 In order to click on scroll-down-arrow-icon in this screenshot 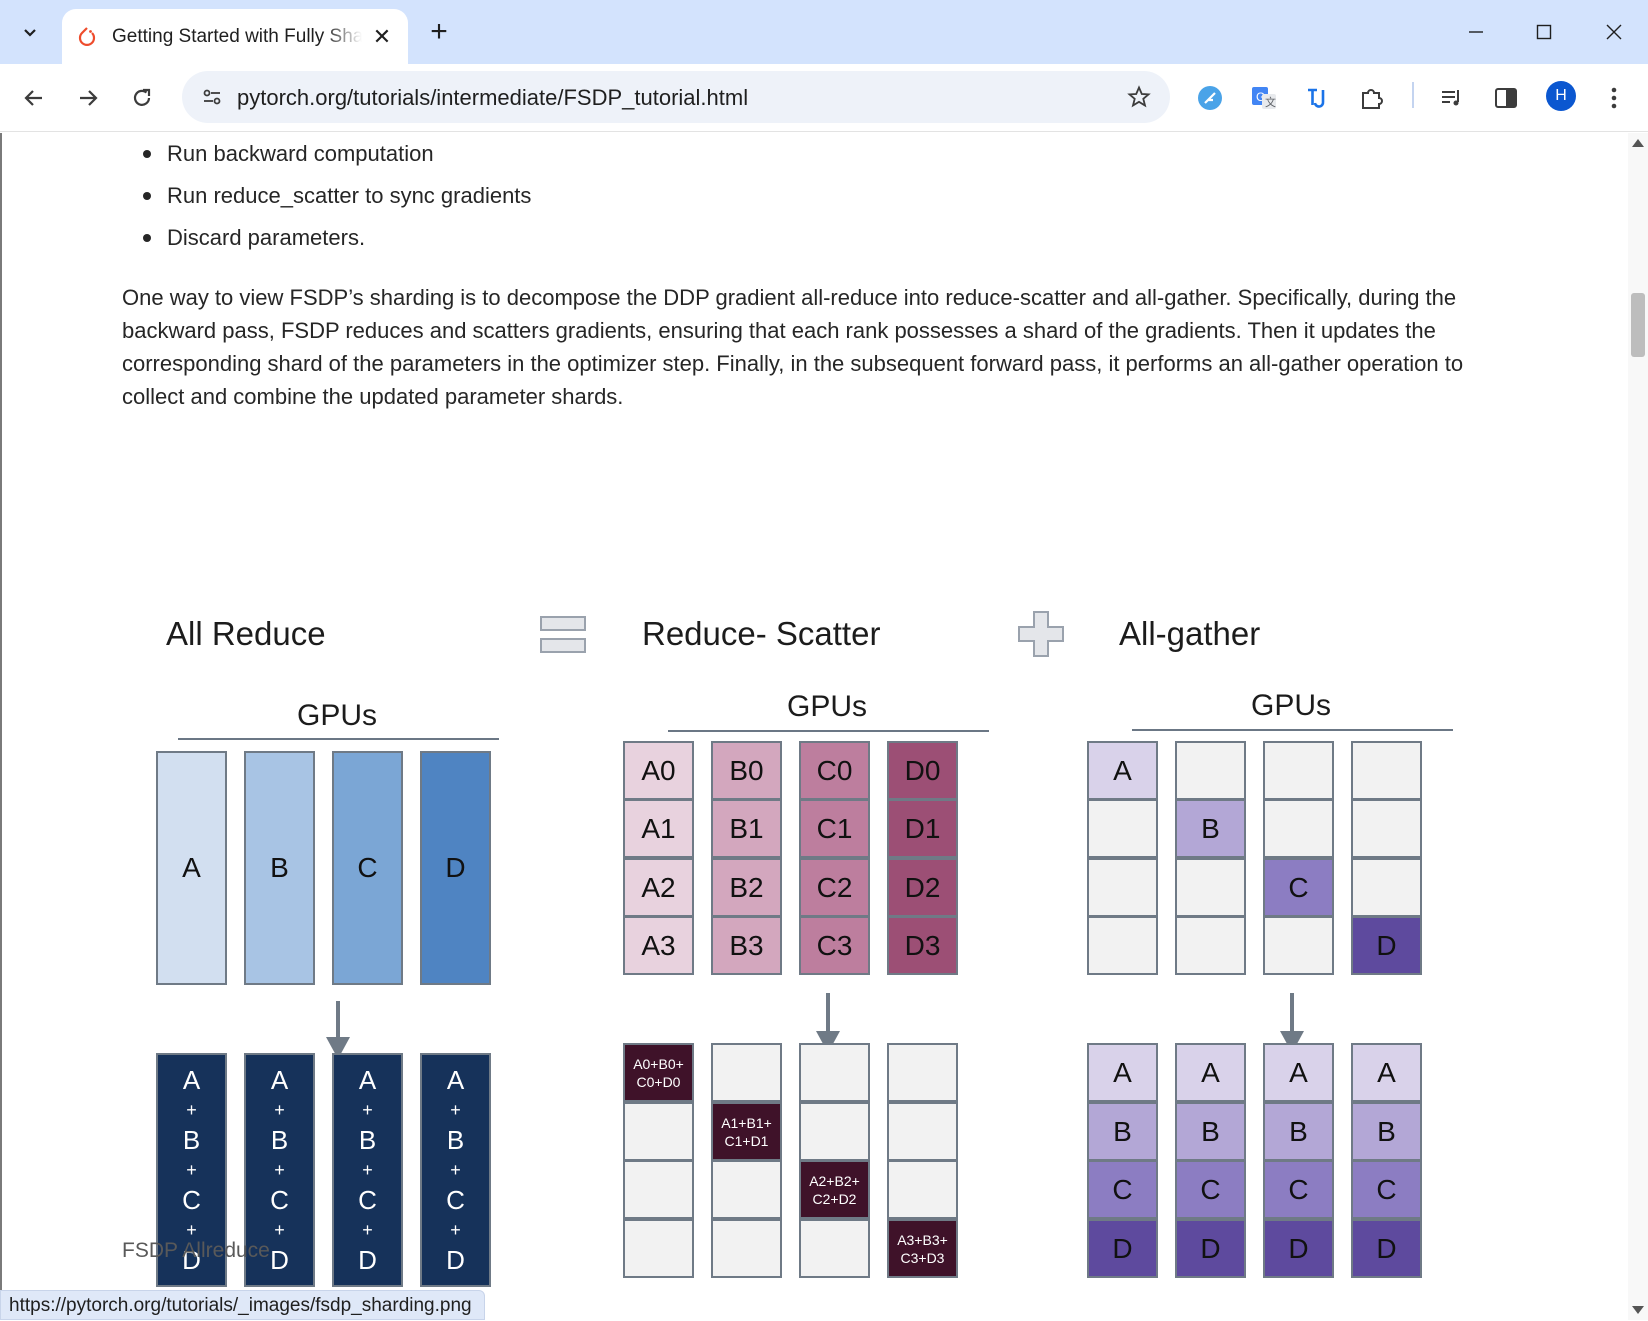, I will do `click(1638, 1310)`.